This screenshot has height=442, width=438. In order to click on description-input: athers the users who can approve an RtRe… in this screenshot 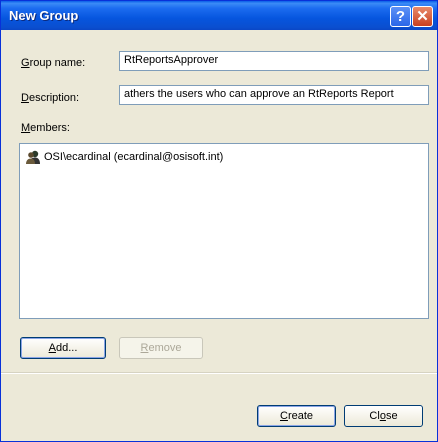, I will do `click(274, 95)`.